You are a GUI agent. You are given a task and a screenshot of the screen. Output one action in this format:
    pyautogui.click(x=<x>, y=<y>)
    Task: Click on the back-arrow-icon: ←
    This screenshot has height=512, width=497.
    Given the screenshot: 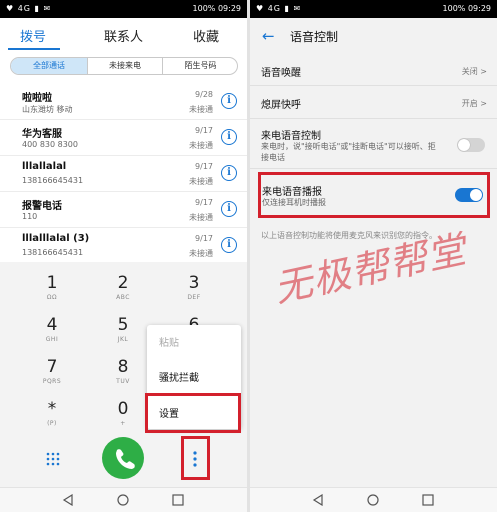 What is the action you would take?
    pyautogui.click(x=268, y=36)
    